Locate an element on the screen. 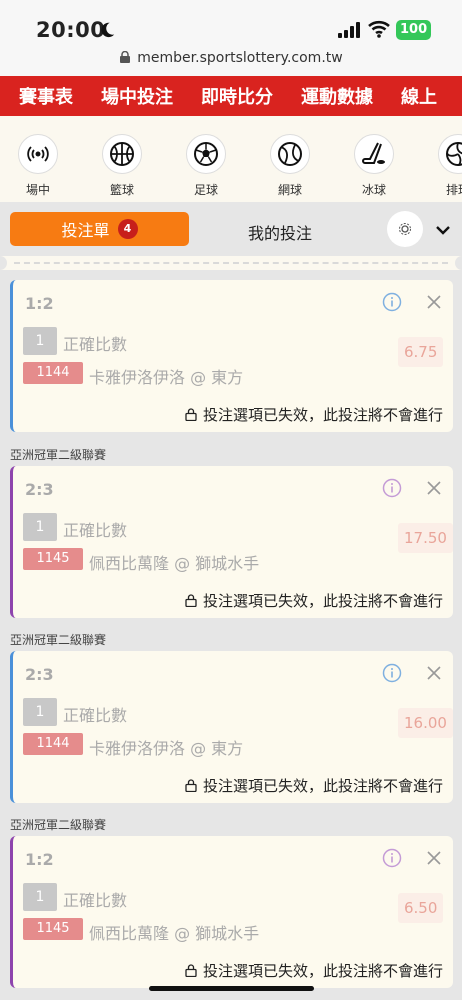 This screenshot has height=1000, width=462. sport-label: 排球 is located at coordinates (453, 190).